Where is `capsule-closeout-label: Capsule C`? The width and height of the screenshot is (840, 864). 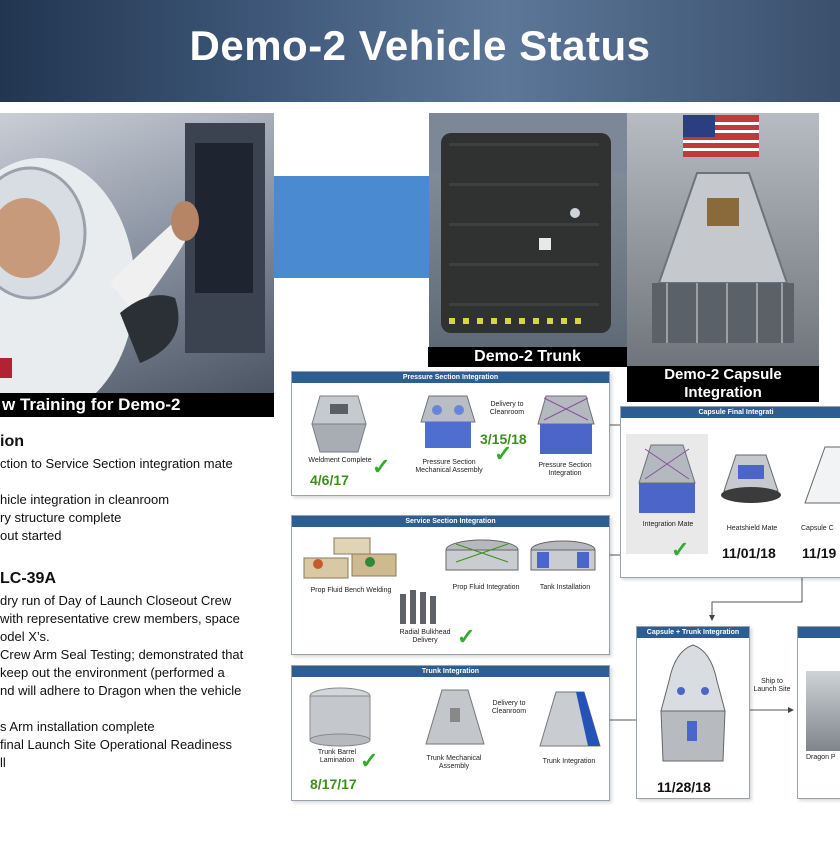
capsule-closeout-label: Capsule C is located at coordinates (817, 528).